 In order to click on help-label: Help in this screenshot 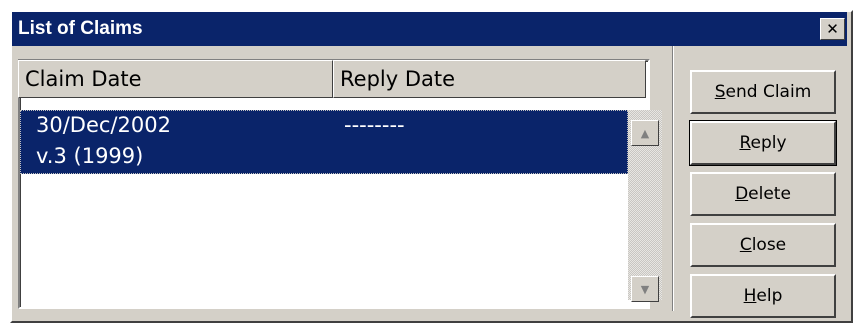, I will do `click(763, 296)`.